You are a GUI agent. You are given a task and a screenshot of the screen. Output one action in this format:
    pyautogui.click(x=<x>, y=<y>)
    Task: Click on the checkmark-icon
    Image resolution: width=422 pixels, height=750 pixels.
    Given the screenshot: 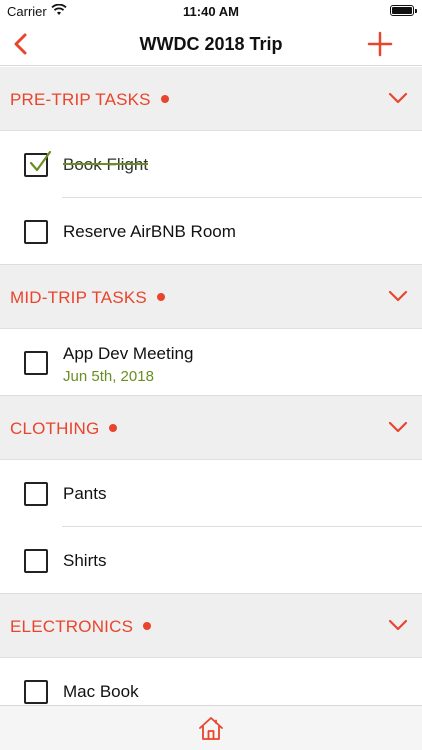 What is the action you would take?
    pyautogui.click(x=40, y=161)
    